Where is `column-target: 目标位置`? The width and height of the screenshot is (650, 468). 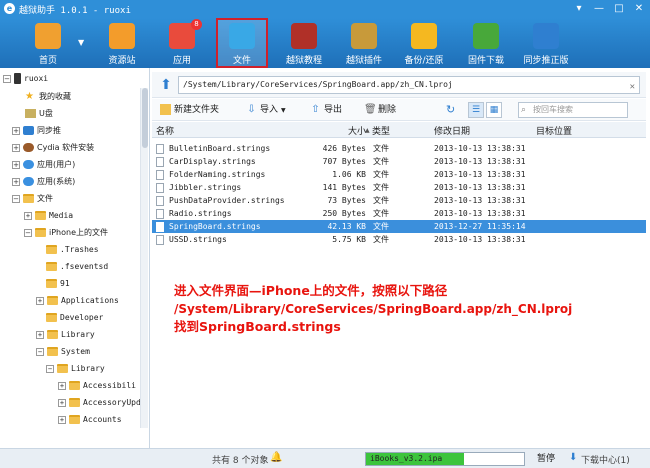
column-target: 目标位置 is located at coordinates (554, 130).